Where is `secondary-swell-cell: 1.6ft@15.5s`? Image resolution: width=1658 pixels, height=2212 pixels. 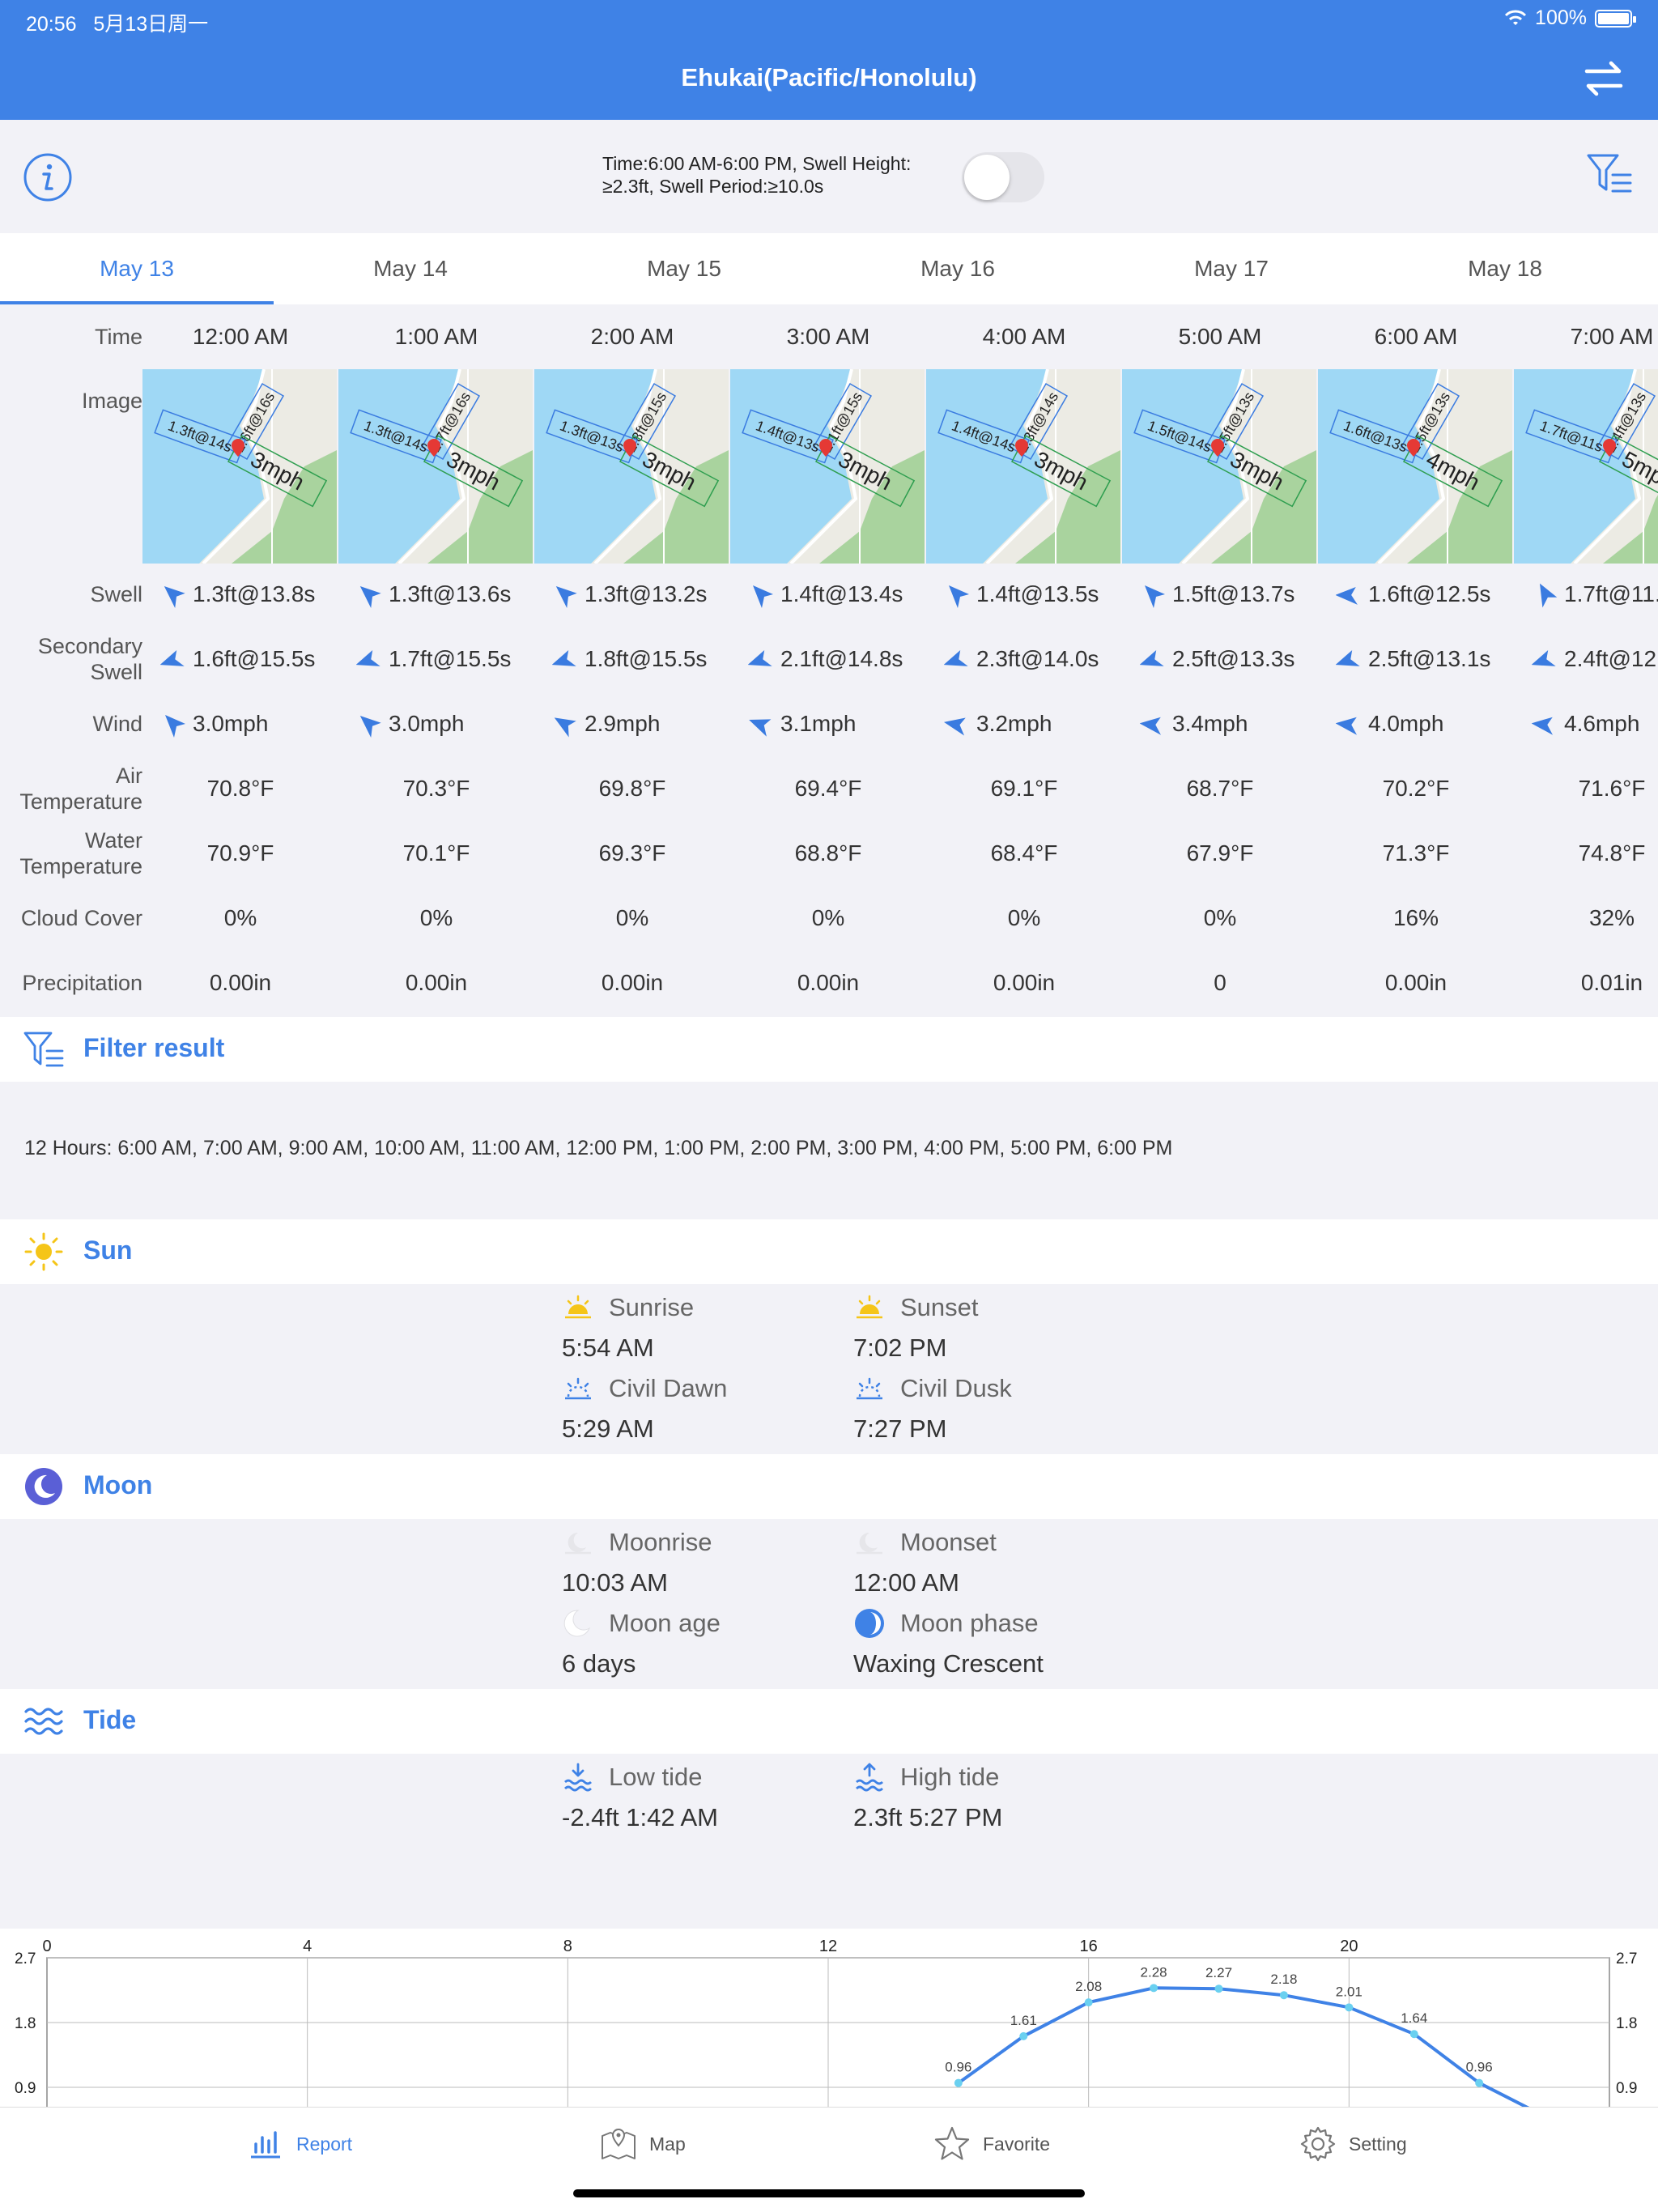
secondary-swell-cell: 1.6ft@15.5s is located at coordinates (240, 661).